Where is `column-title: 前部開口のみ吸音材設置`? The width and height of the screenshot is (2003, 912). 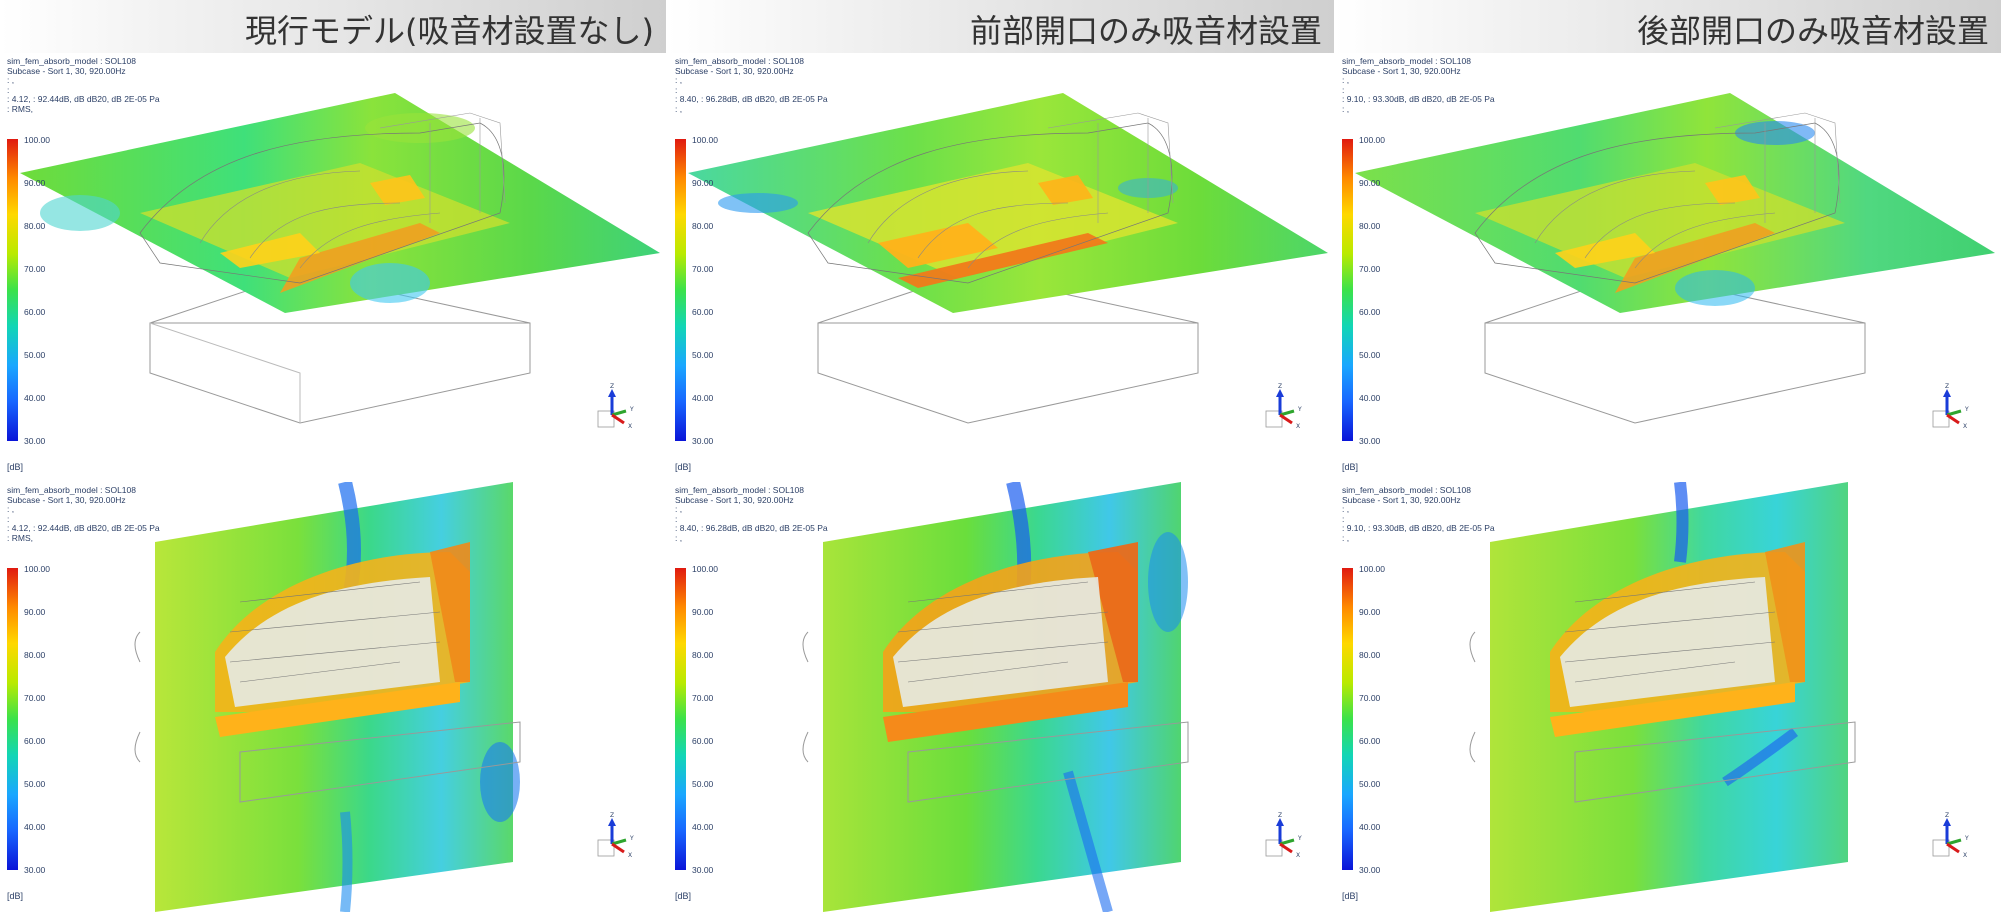 column-title: 前部開口のみ吸音材設置 is located at coordinates (1145, 31).